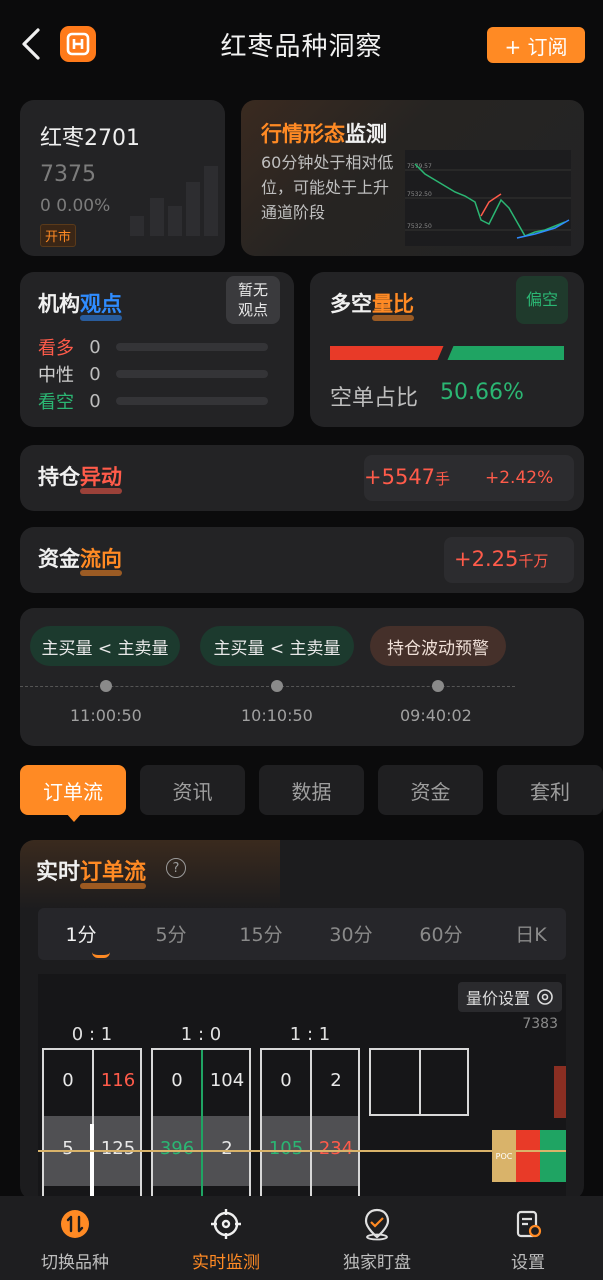 Image resolution: width=603 pixels, height=1280 pixels. I want to click on short-ratio-label: 空单占比, so click(374, 398).